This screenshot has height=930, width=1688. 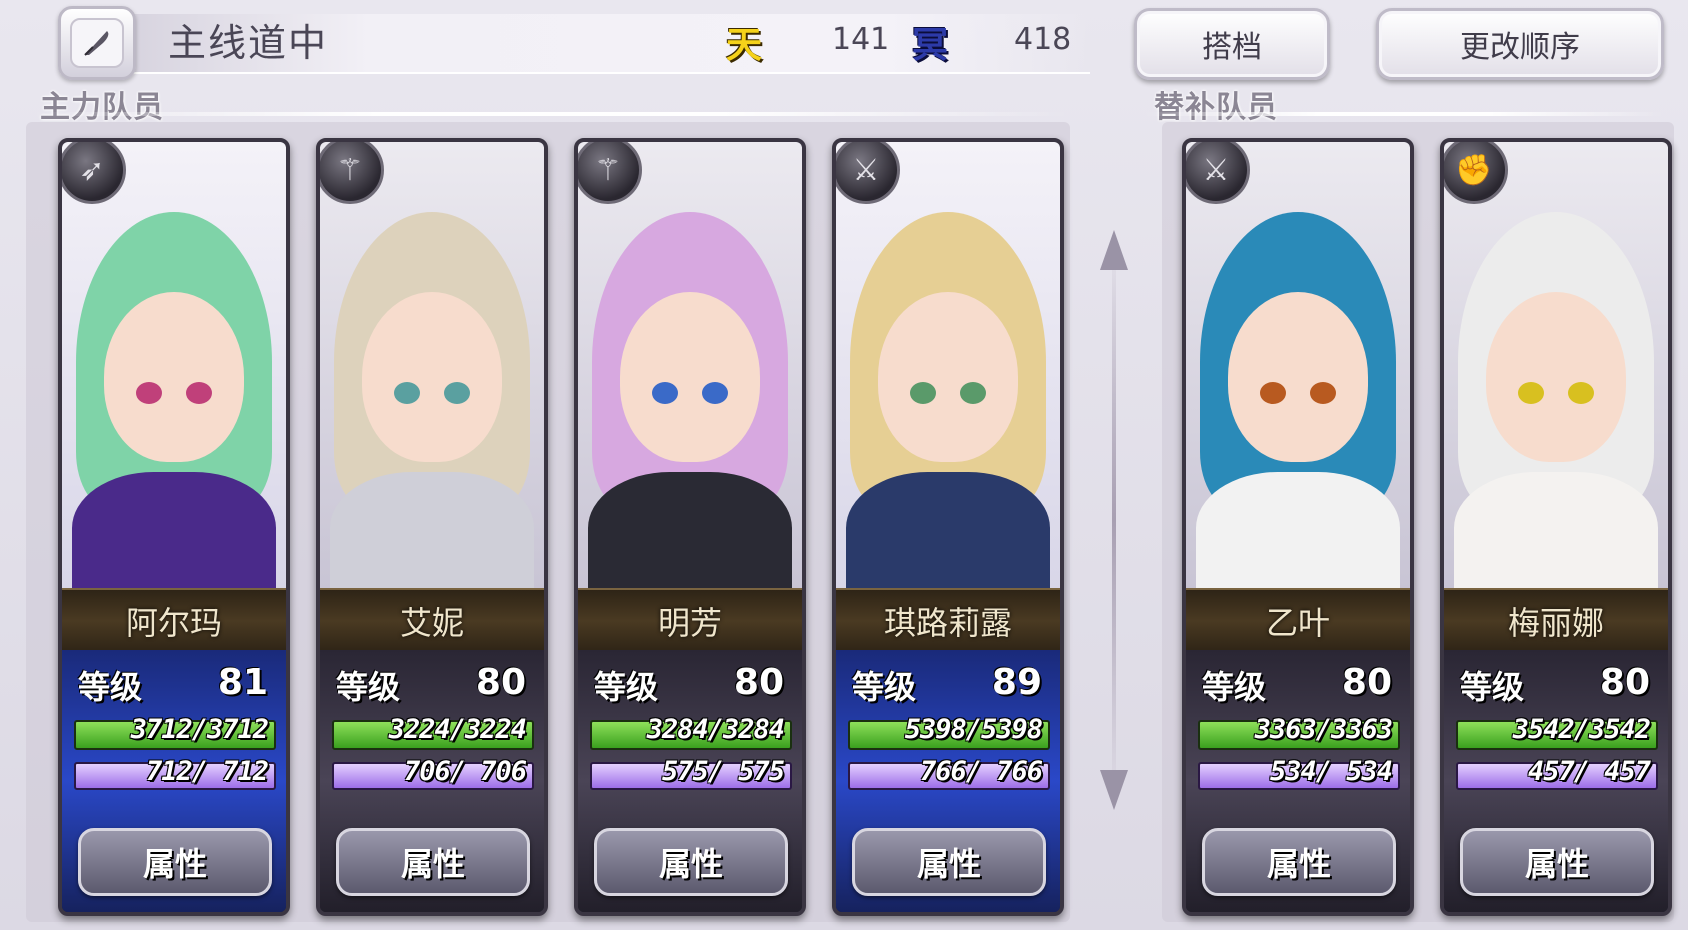 I want to click on member-card: ⚔ 琪路莉露 等级 89 5398/5398 766/ 766 属性, so click(x=948, y=527).